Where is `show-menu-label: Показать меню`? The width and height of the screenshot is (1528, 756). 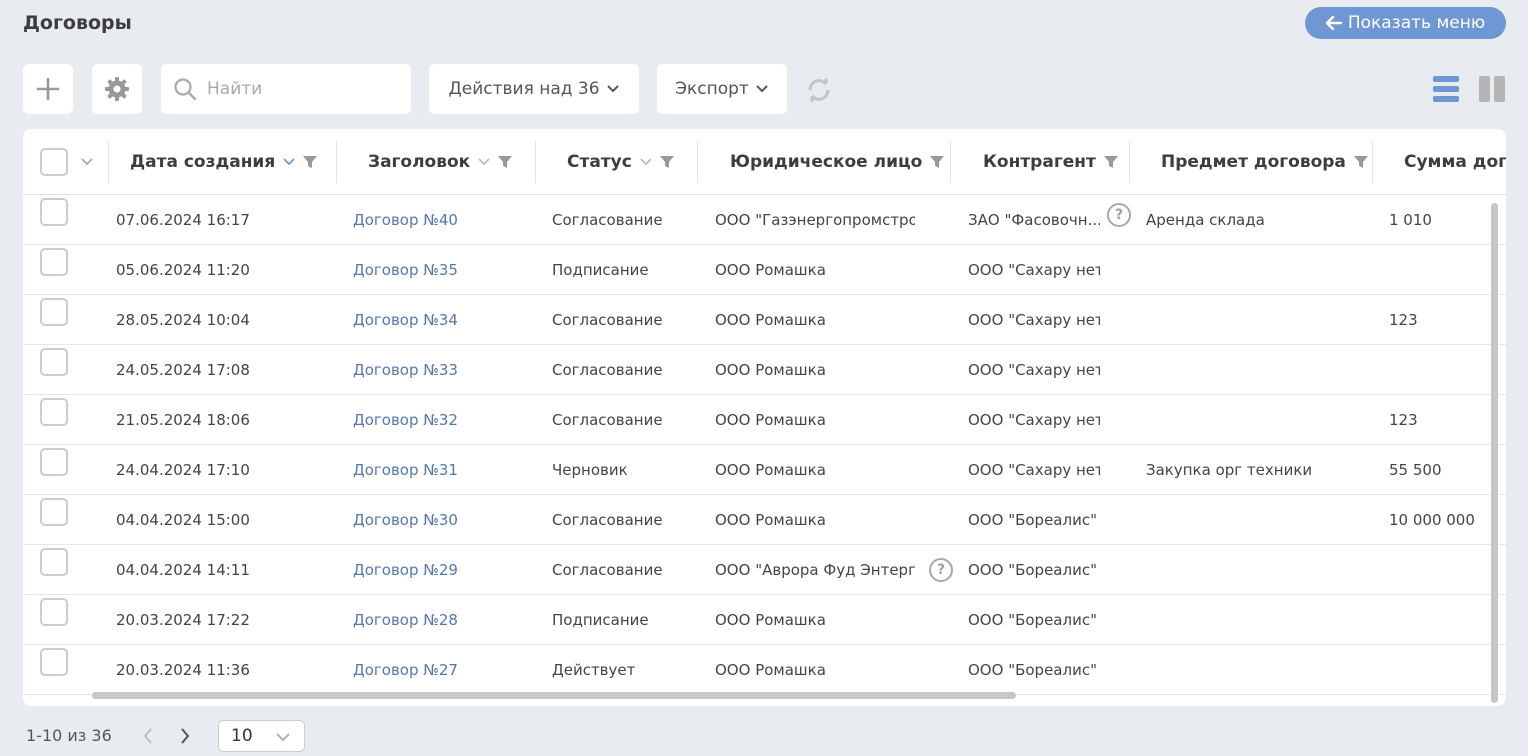
show-menu-label: Показать меню is located at coordinates (1416, 23).